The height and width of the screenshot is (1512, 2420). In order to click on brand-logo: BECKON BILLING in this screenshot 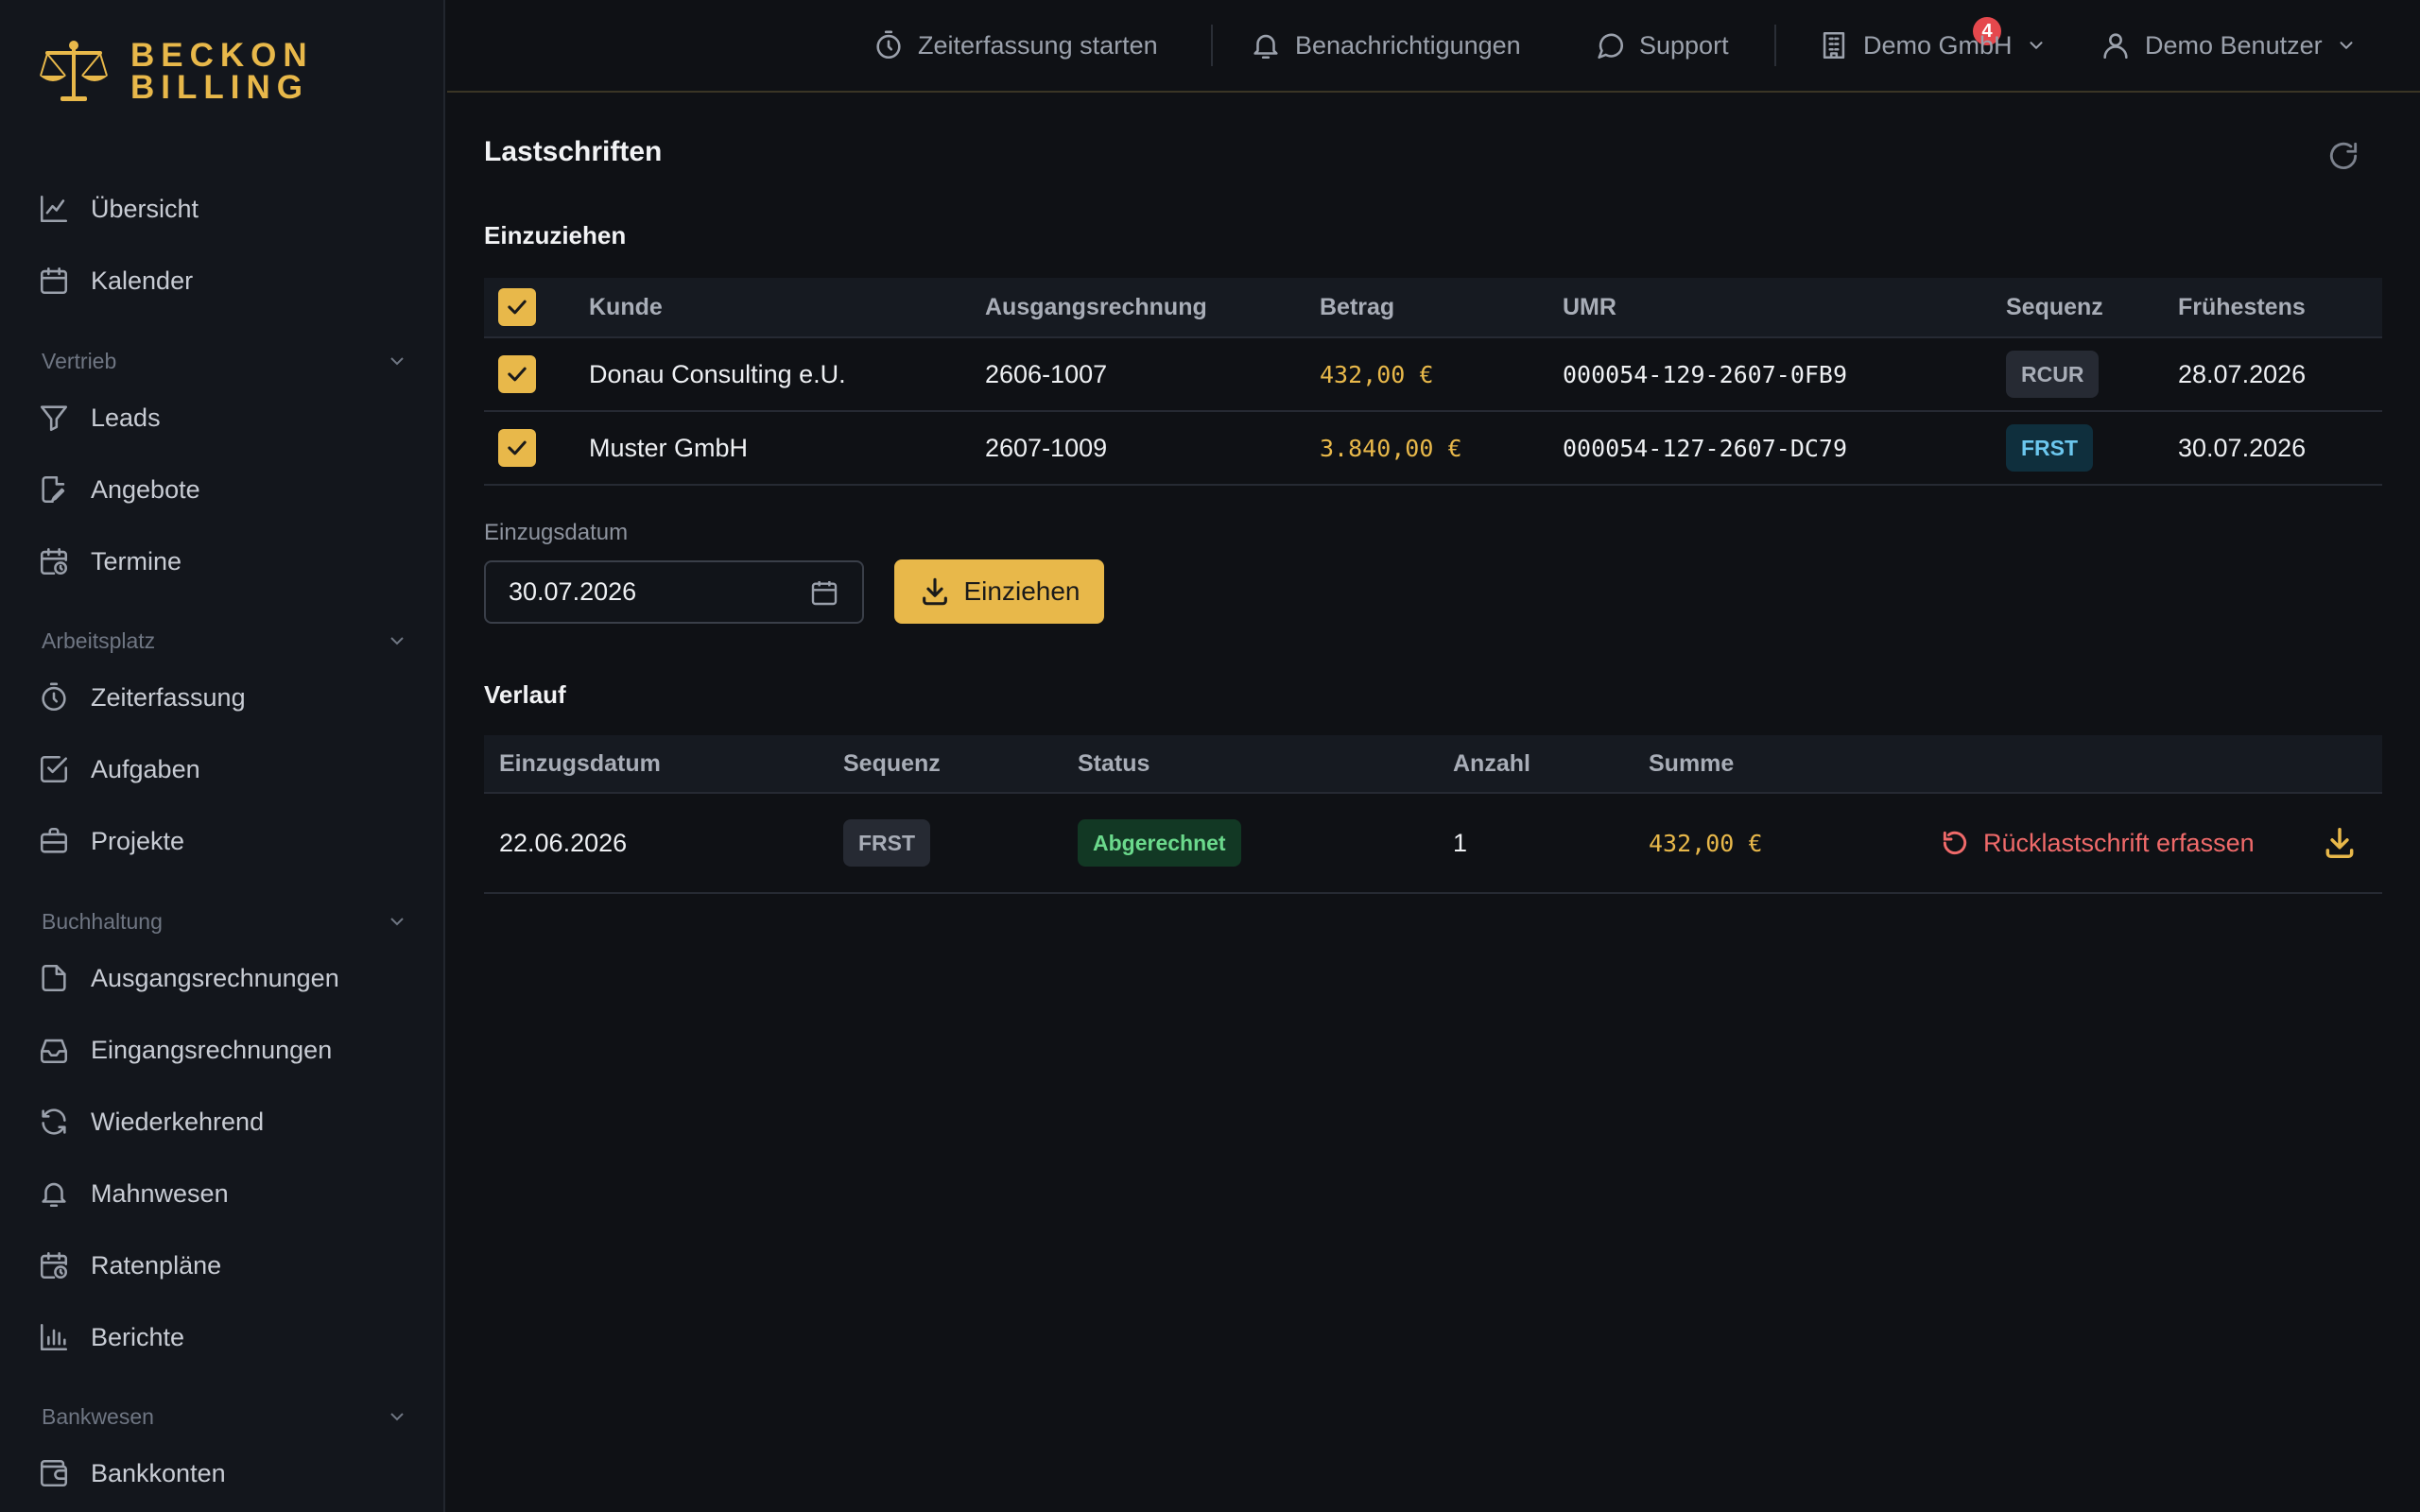, I will do `click(176, 72)`.